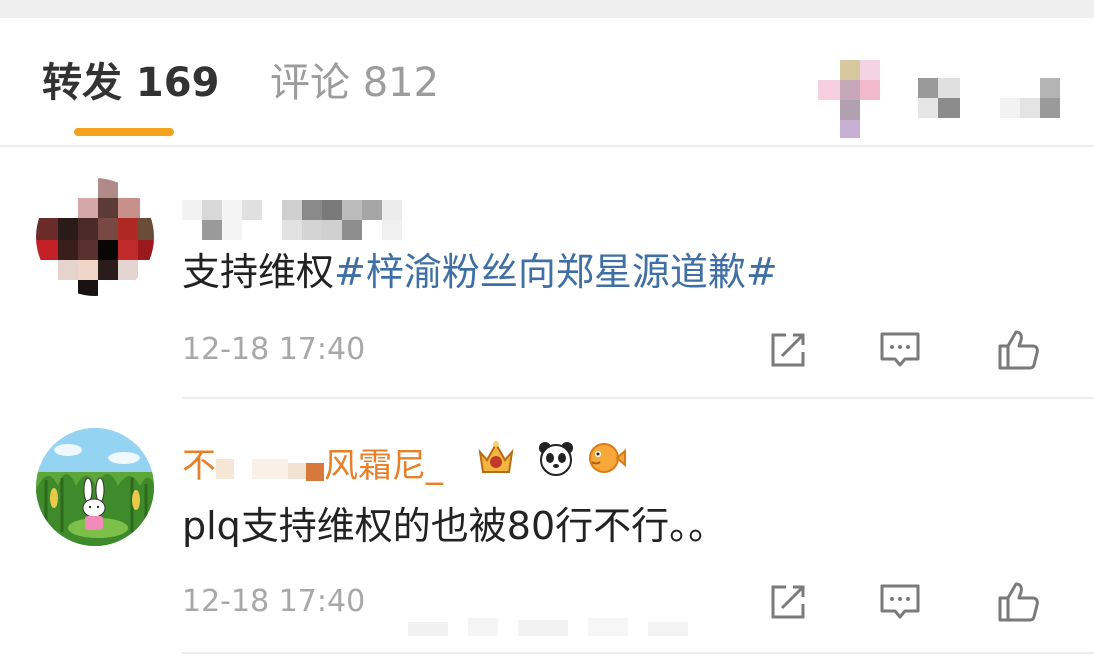  I want to click on comment-content: plq支持维权的也被80行不行。。, so click(454, 526).